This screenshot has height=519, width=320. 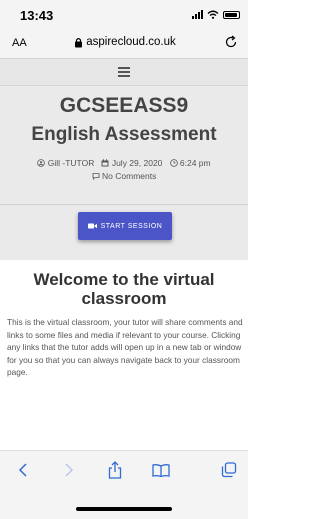 What do you see at coordinates (79, 42) in the screenshot?
I see `lock-icon` at bounding box center [79, 42].